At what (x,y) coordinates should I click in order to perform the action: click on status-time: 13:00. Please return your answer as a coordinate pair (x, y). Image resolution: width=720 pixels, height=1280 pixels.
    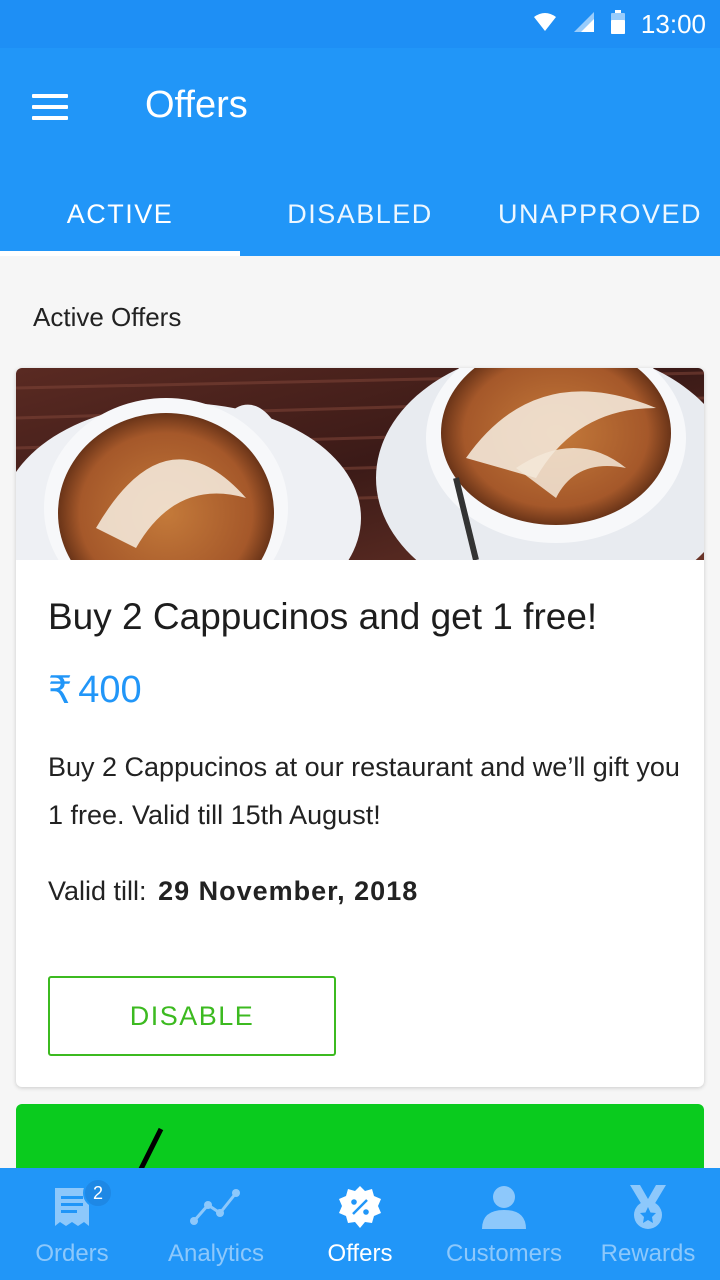
    Looking at the image, I should click on (673, 23).